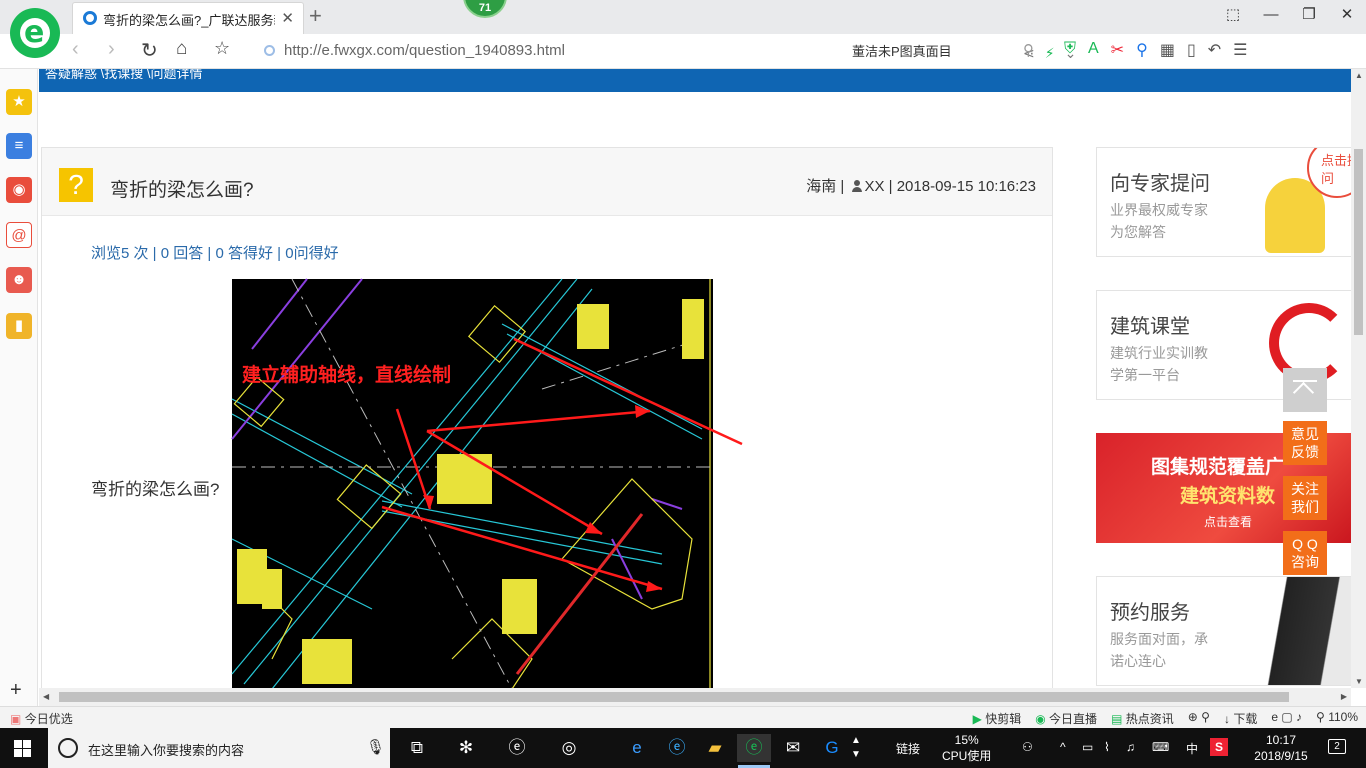 The image size is (1366, 768). What do you see at coordinates (677, 748) in the screenshot?
I see `ie-browser-icon: ⓔ` at bounding box center [677, 748].